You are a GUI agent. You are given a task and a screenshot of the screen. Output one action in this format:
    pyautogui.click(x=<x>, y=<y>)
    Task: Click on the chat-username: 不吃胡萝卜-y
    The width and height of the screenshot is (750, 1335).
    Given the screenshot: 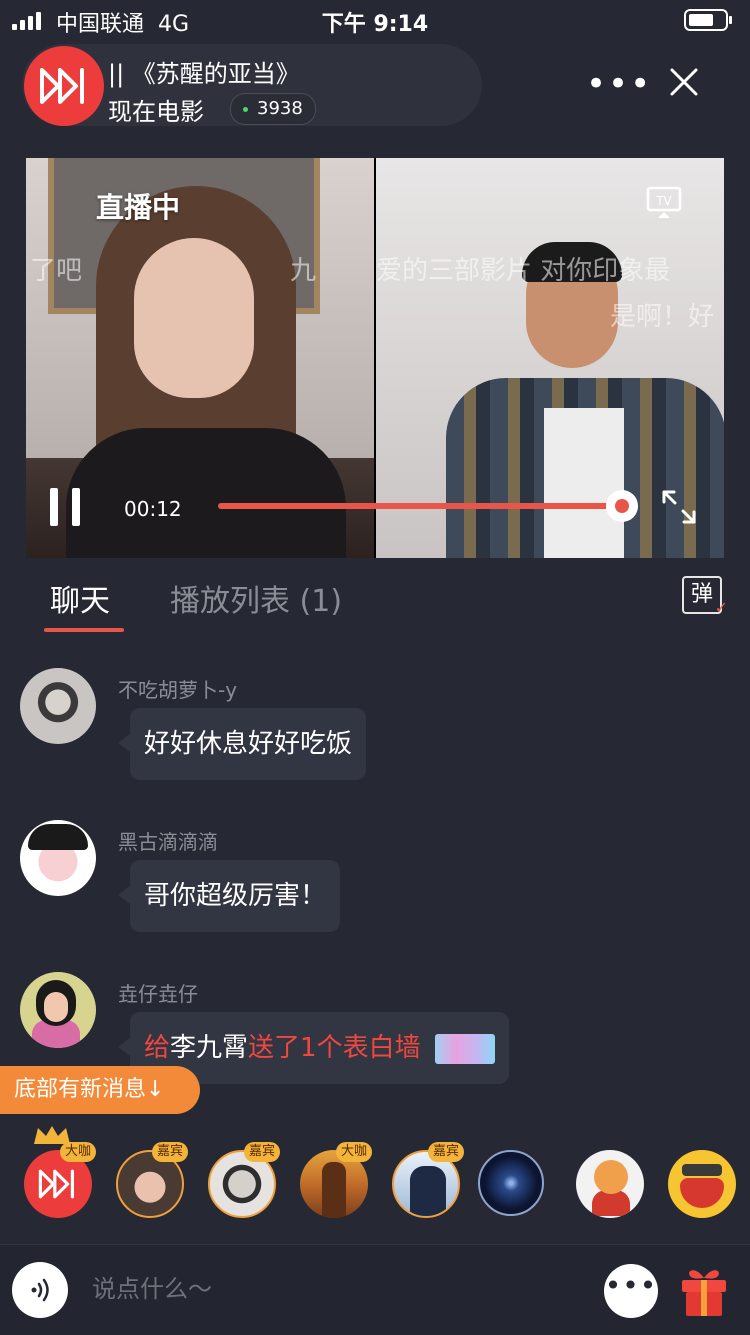 What is the action you would take?
    pyautogui.click(x=177, y=688)
    